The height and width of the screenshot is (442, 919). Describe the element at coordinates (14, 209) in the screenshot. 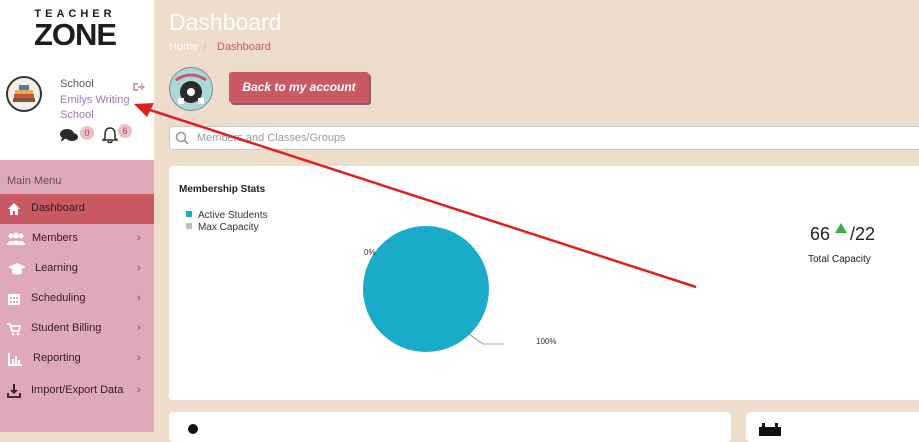

I see `home-icon` at that location.